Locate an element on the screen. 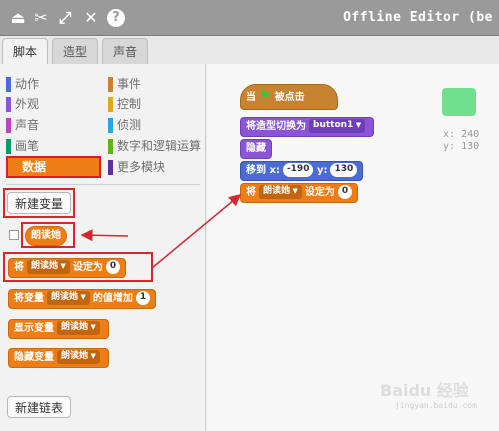 The image size is (499, 431). expand-icon: ⤢ is located at coordinates (65, 18).